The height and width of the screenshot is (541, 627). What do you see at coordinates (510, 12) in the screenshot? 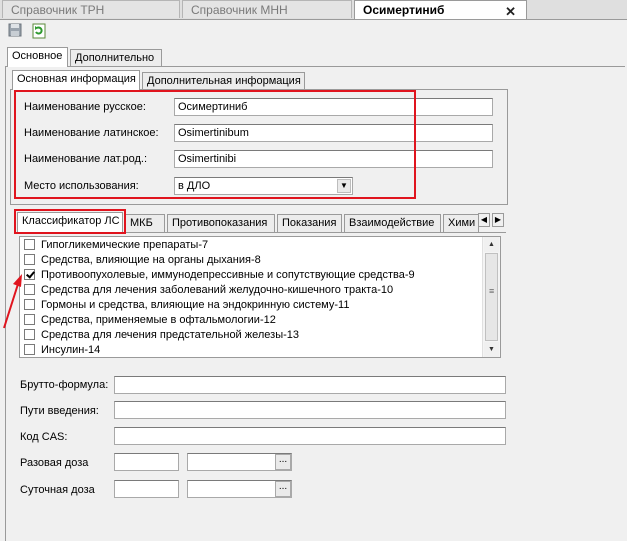
I see `close-icon: ✕` at bounding box center [510, 12].